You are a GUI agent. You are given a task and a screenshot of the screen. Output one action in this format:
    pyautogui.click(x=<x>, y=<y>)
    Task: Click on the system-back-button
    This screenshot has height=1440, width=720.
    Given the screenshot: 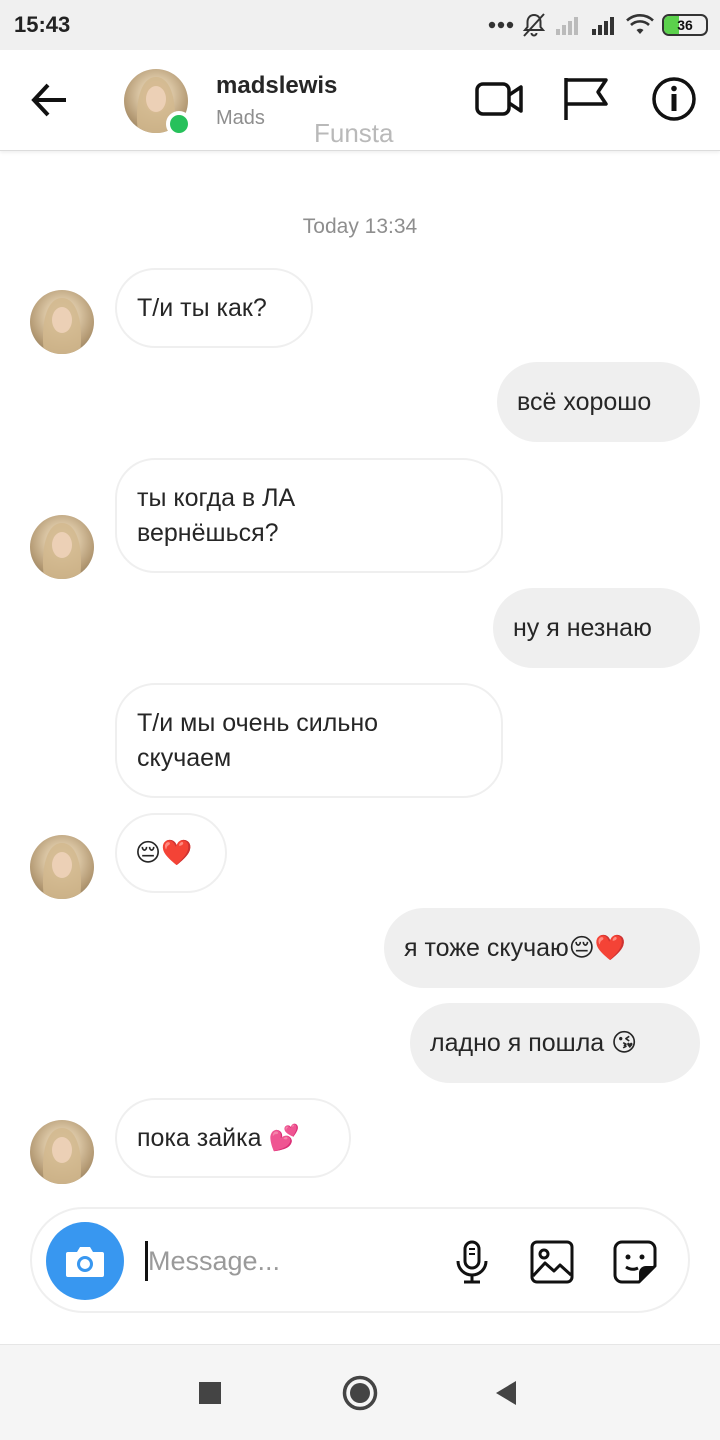 What is the action you would take?
    pyautogui.click(x=506, y=1393)
    